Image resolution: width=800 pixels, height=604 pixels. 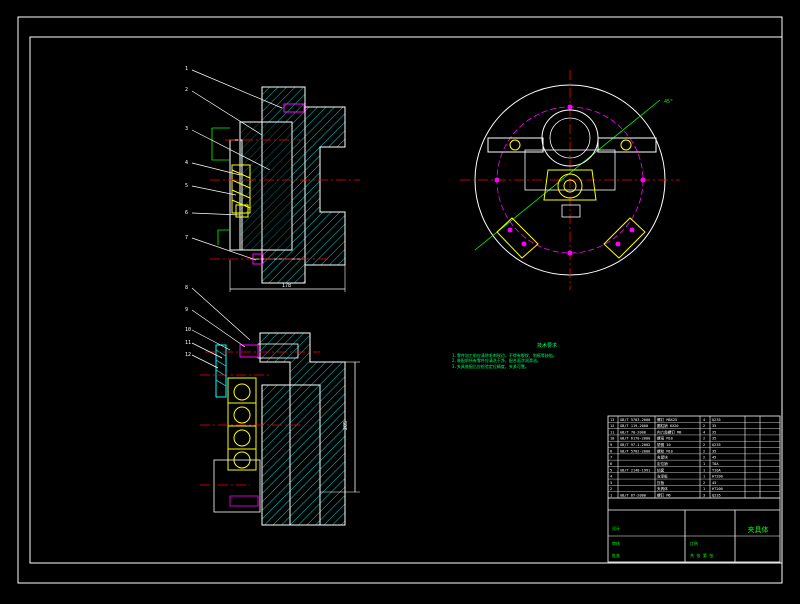 What do you see at coordinates (662, 476) in the screenshot?
I see `bom-cell-name: 支承板` at bounding box center [662, 476].